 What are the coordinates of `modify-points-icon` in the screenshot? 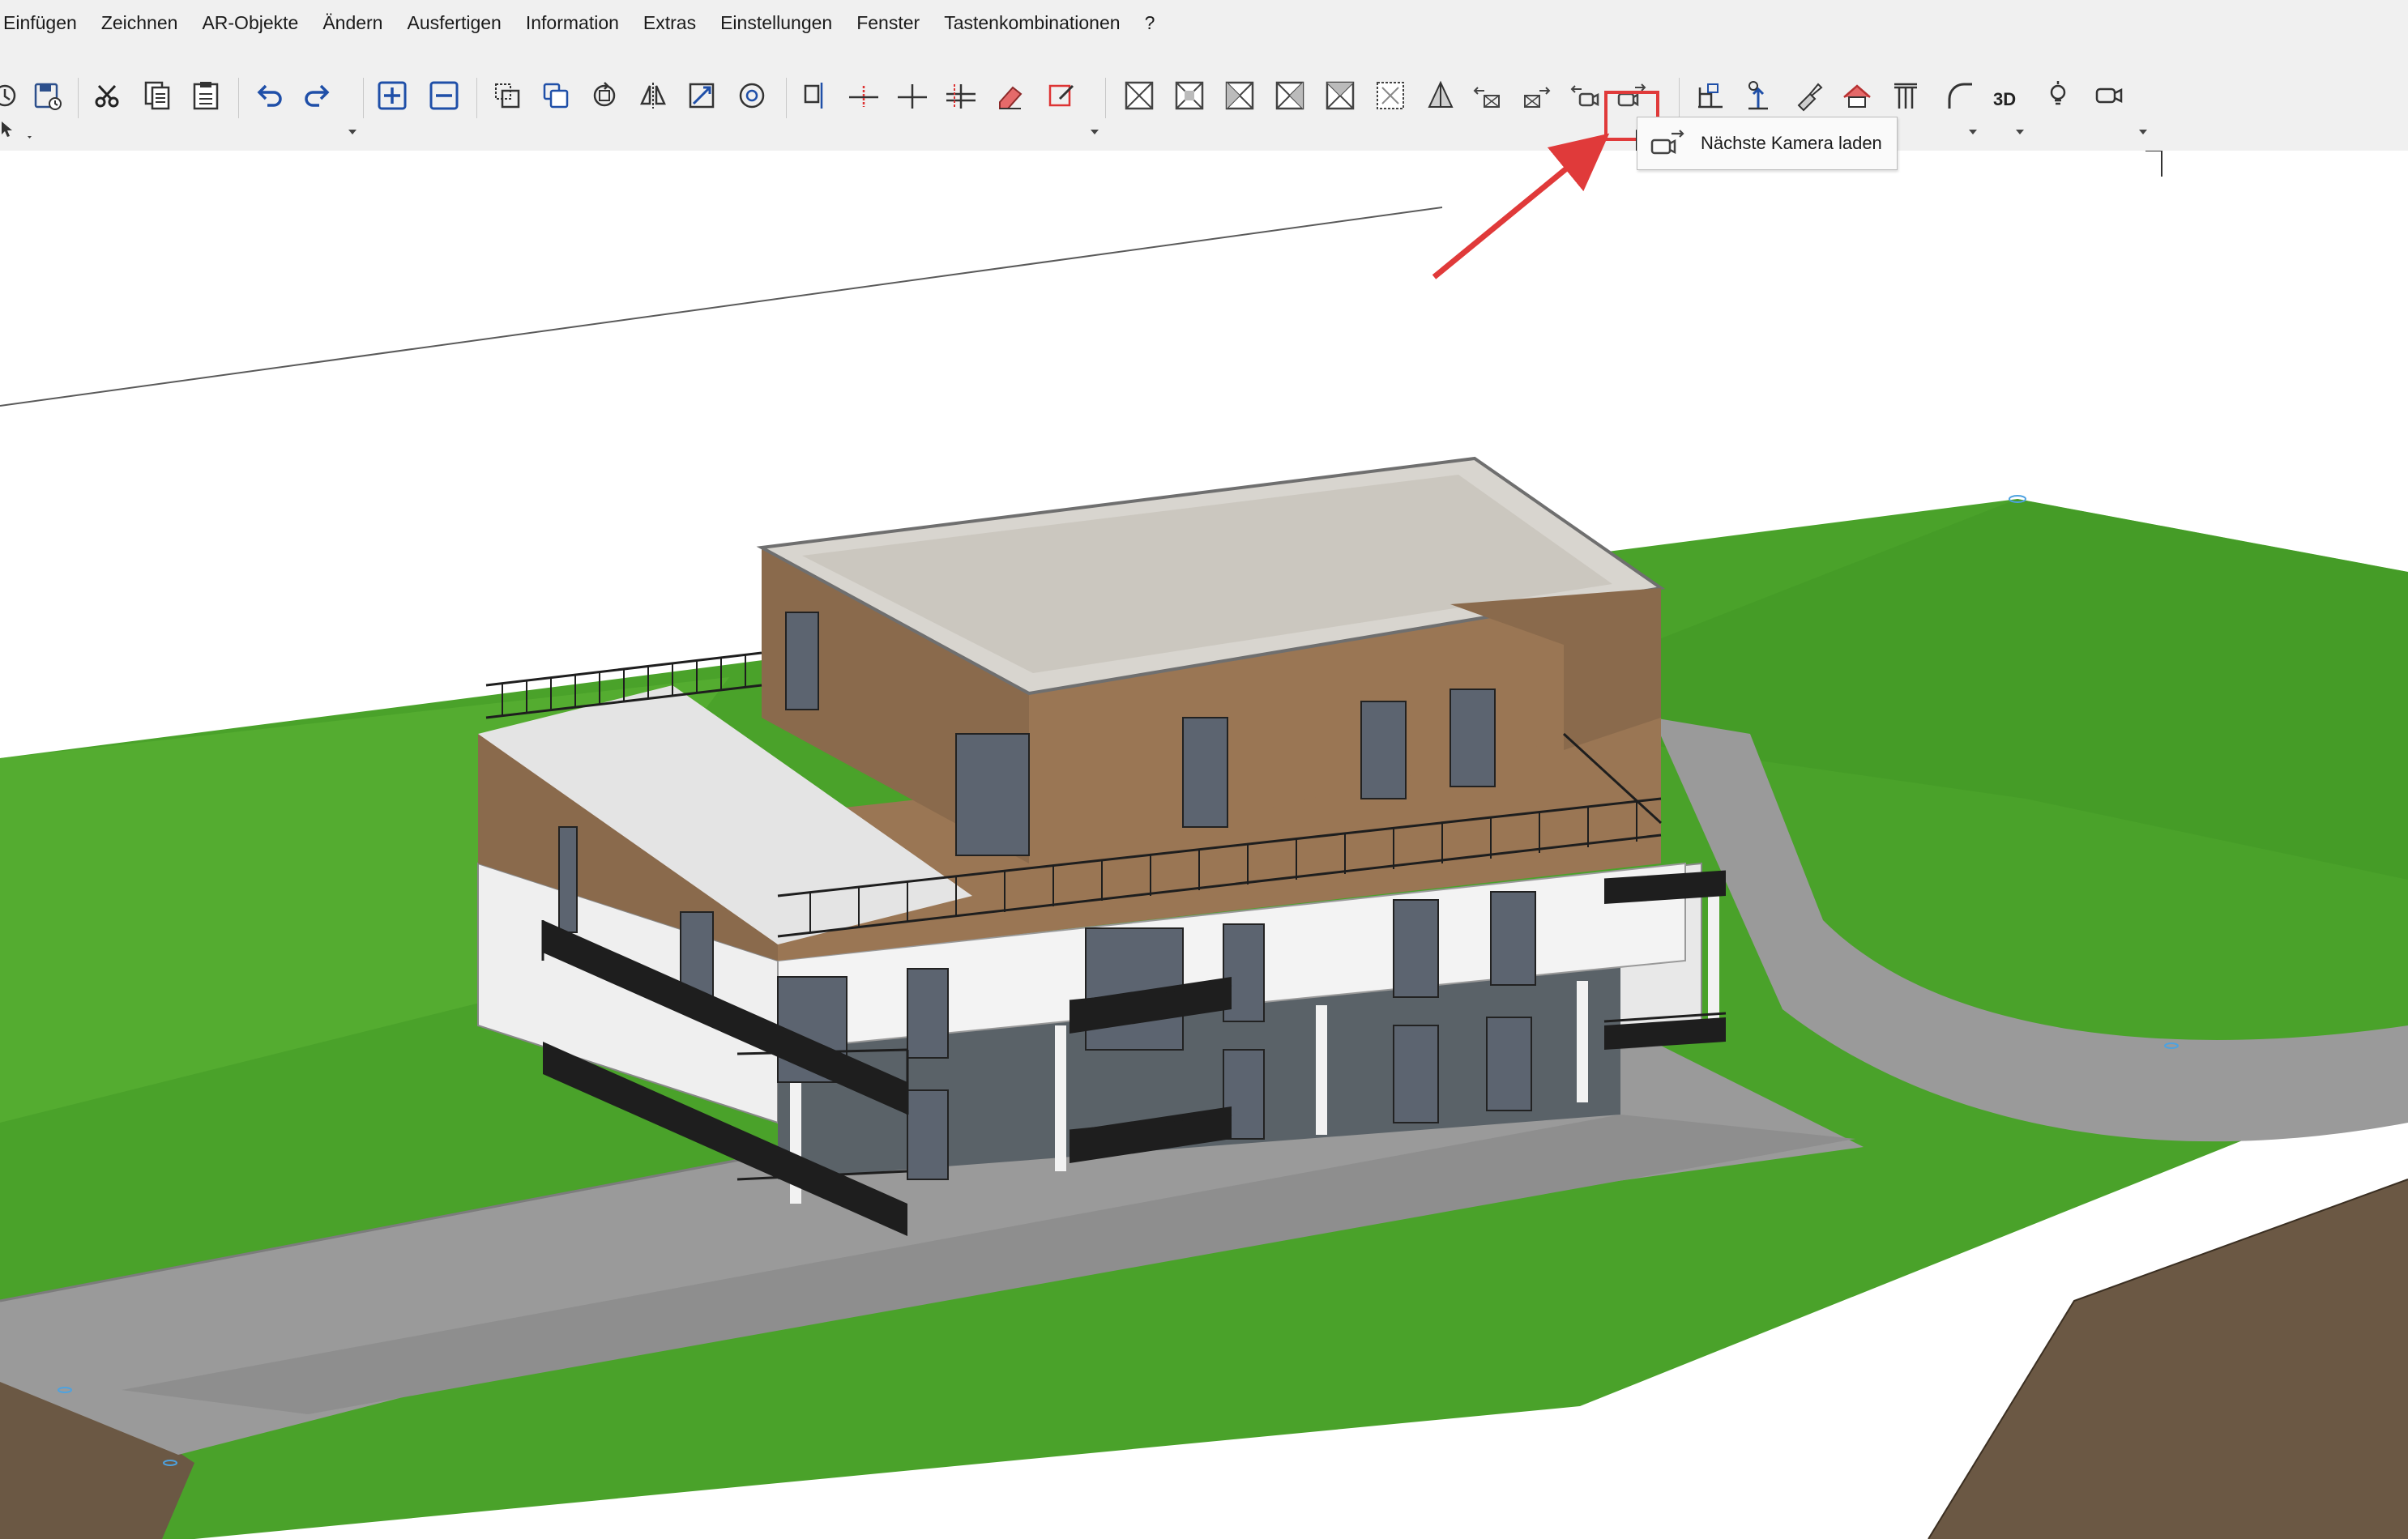 It's located at (1061, 96).